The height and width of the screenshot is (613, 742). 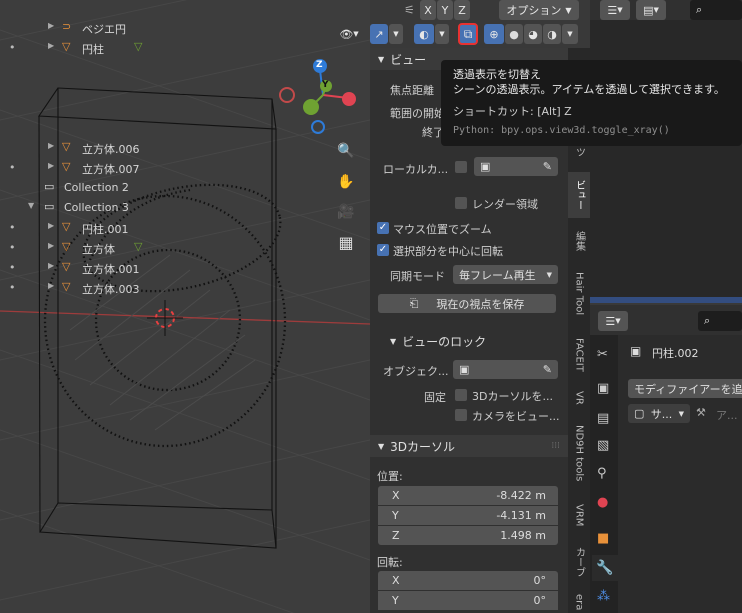 I want to click on tab-vr: VR, so click(x=579, y=398).